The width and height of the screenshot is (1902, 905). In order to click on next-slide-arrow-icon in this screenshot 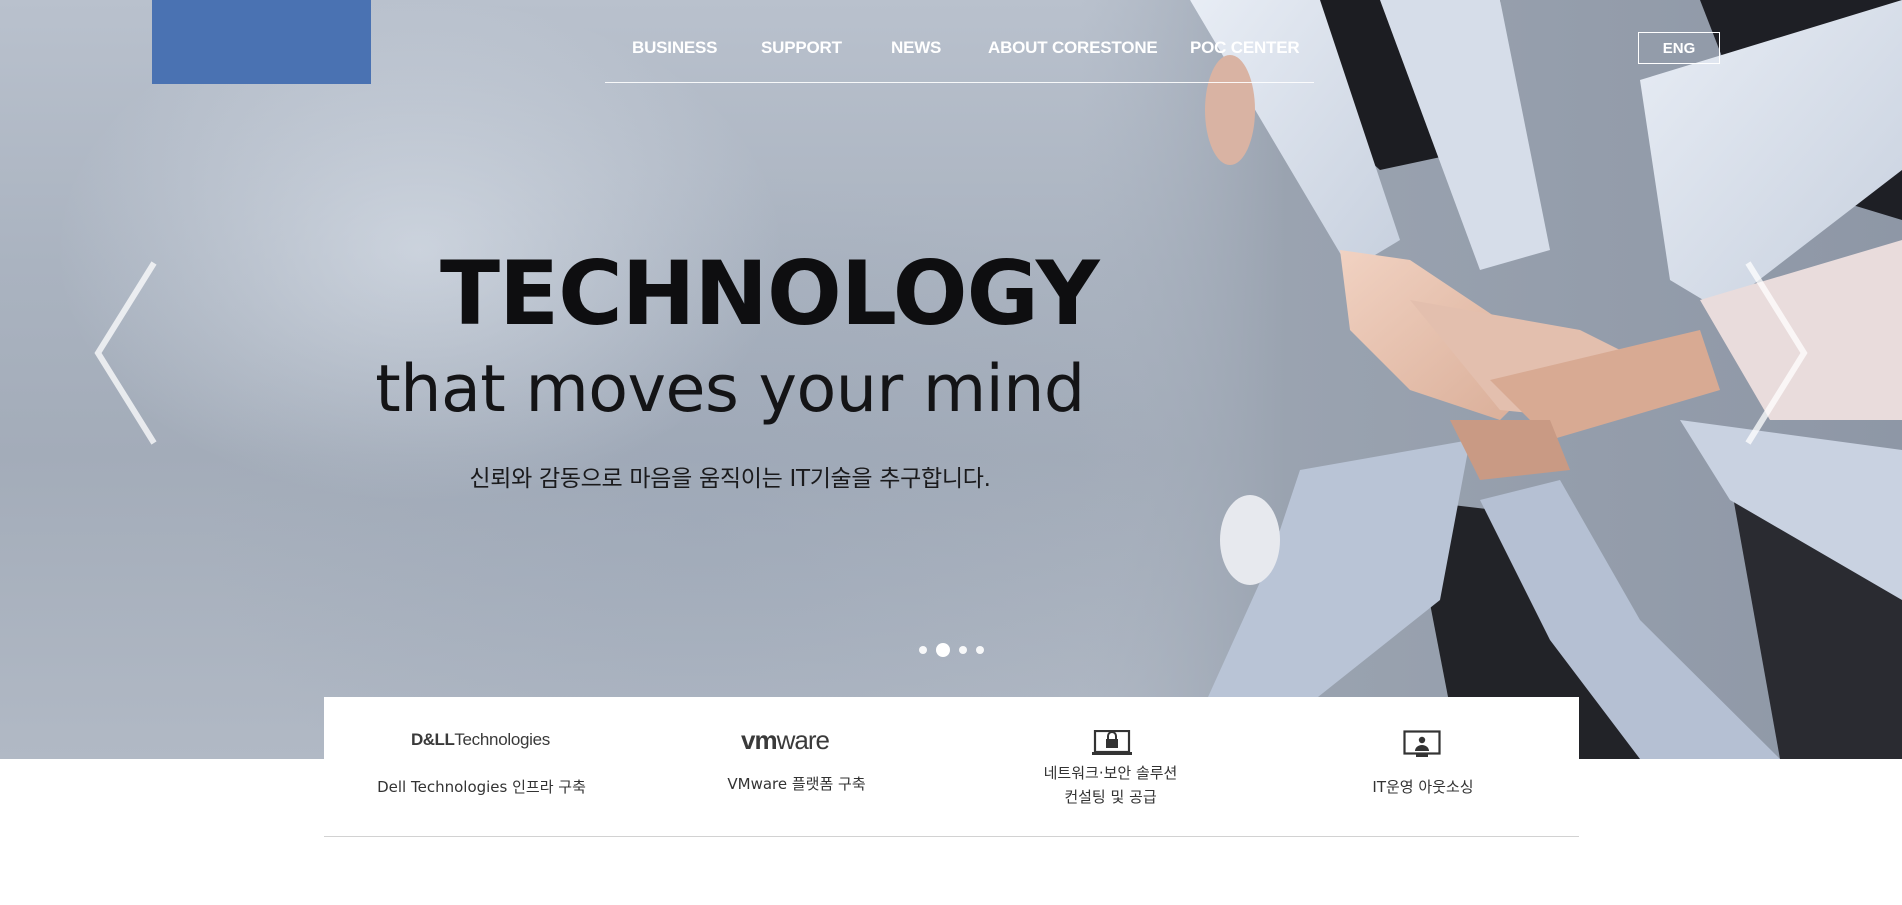, I will do `click(1775, 353)`.